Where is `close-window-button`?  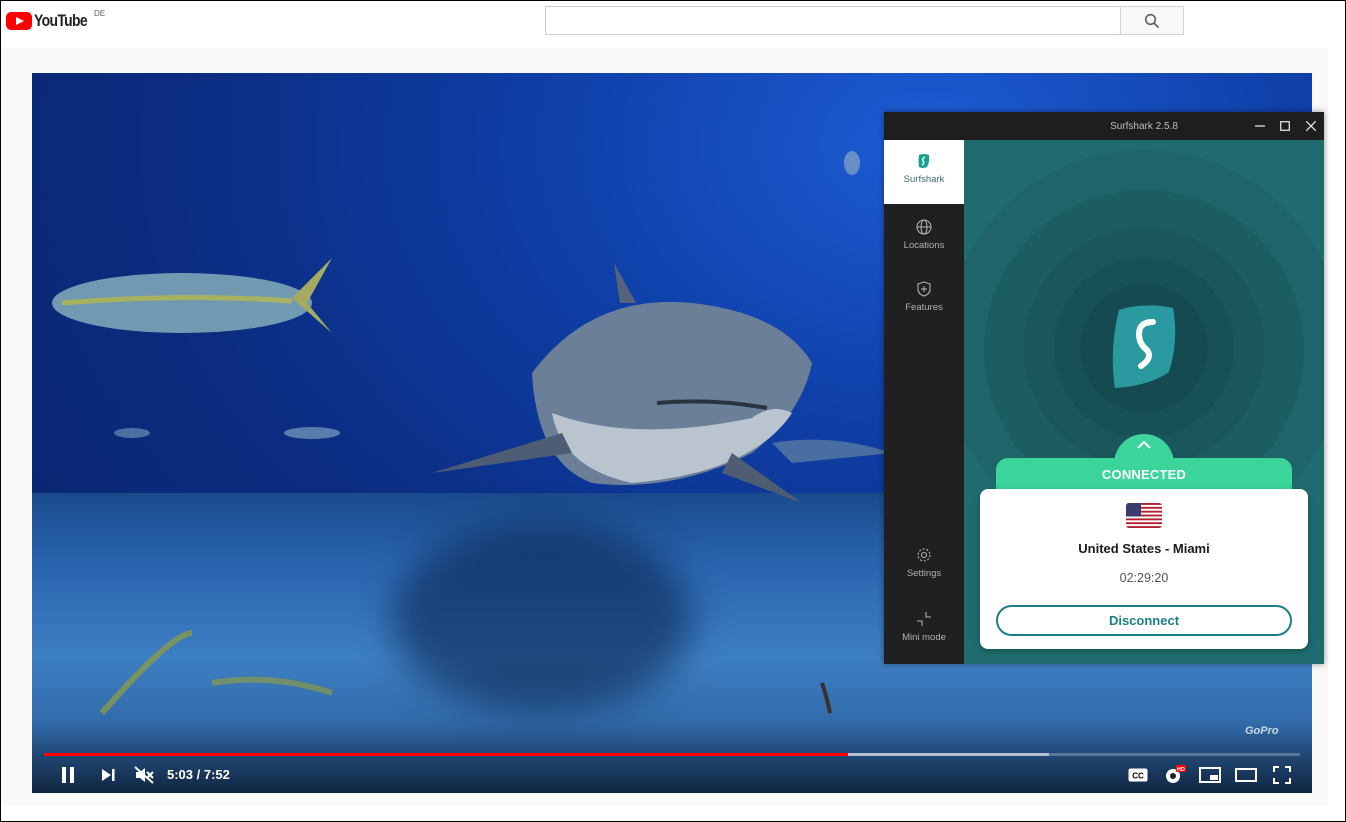
close-window-button is located at coordinates (1311, 126).